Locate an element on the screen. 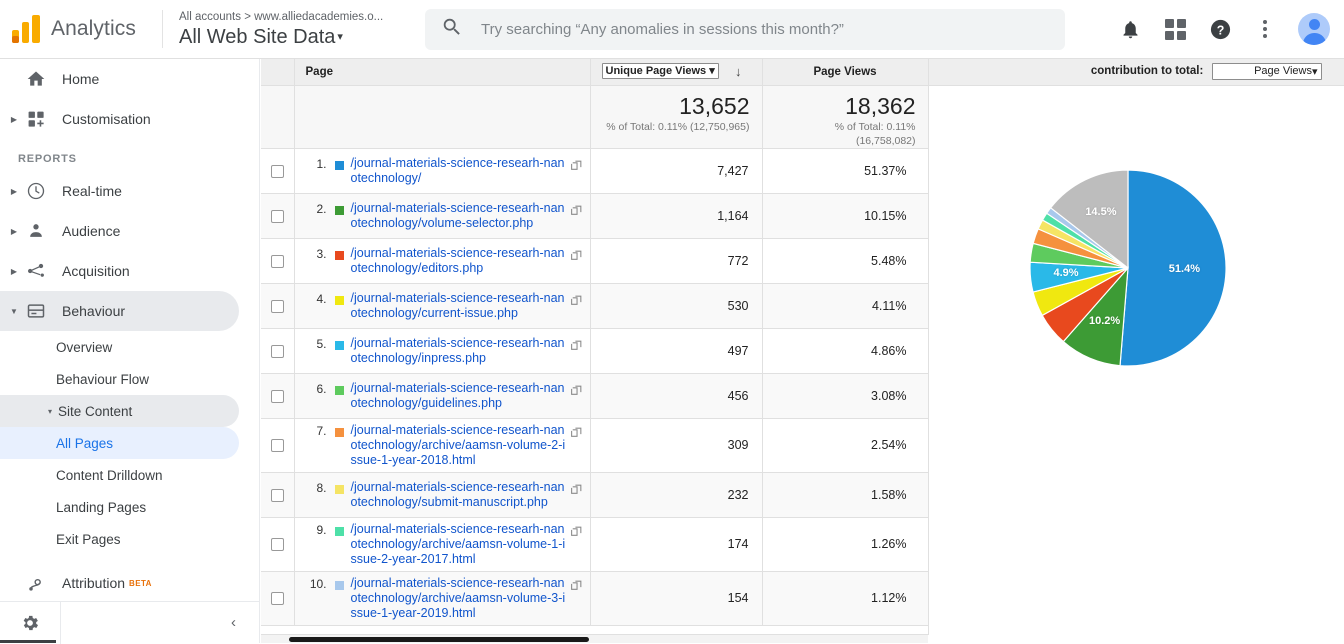  column-header-page: Page is located at coordinates (442, 72).